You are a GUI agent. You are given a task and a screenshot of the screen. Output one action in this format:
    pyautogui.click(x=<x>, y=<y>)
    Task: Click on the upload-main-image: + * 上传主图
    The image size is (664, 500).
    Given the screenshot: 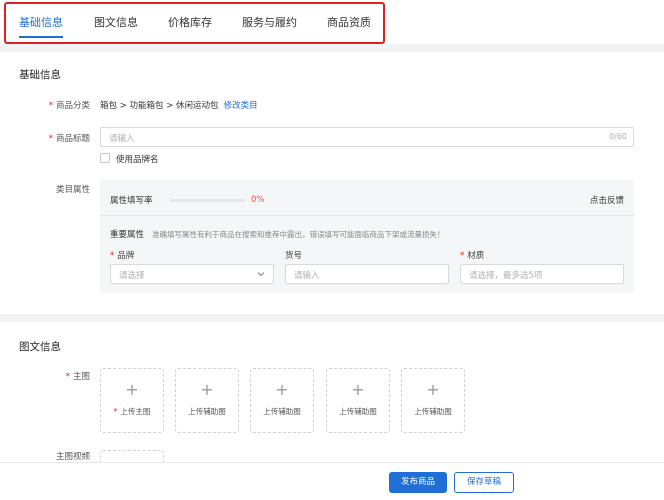 What is the action you would take?
    pyautogui.click(x=132, y=400)
    